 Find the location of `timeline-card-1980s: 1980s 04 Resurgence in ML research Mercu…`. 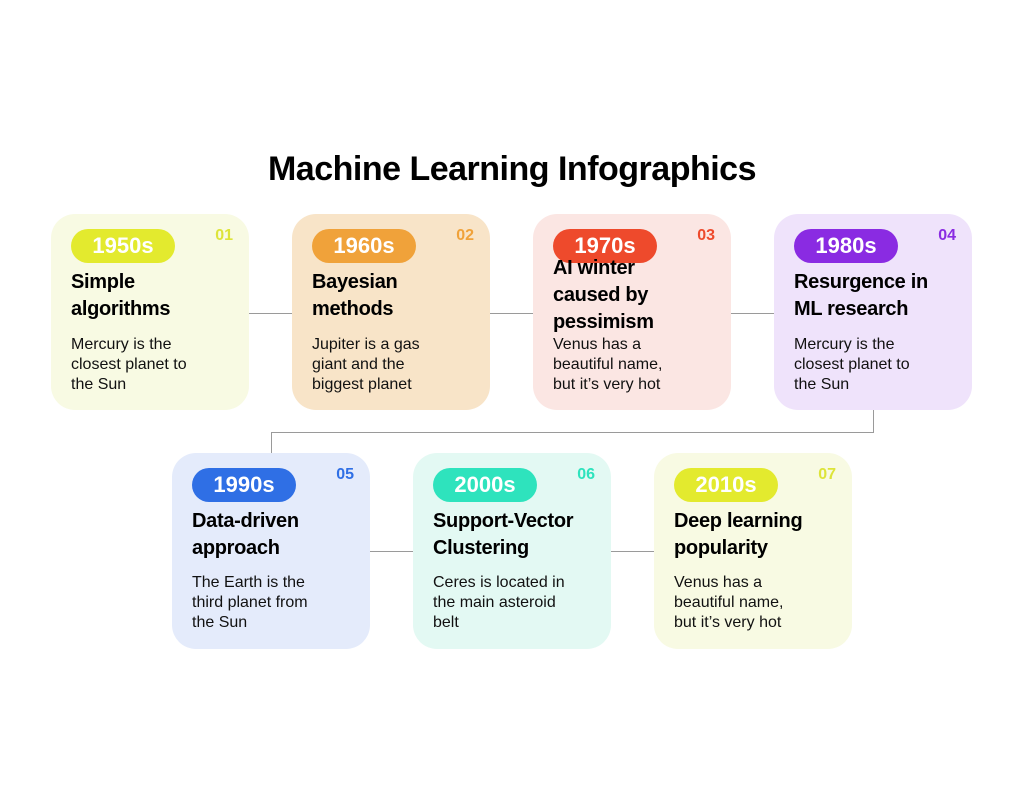

timeline-card-1980s: 1980s 04 Resurgence in ML research Mercu… is located at coordinates (873, 312).